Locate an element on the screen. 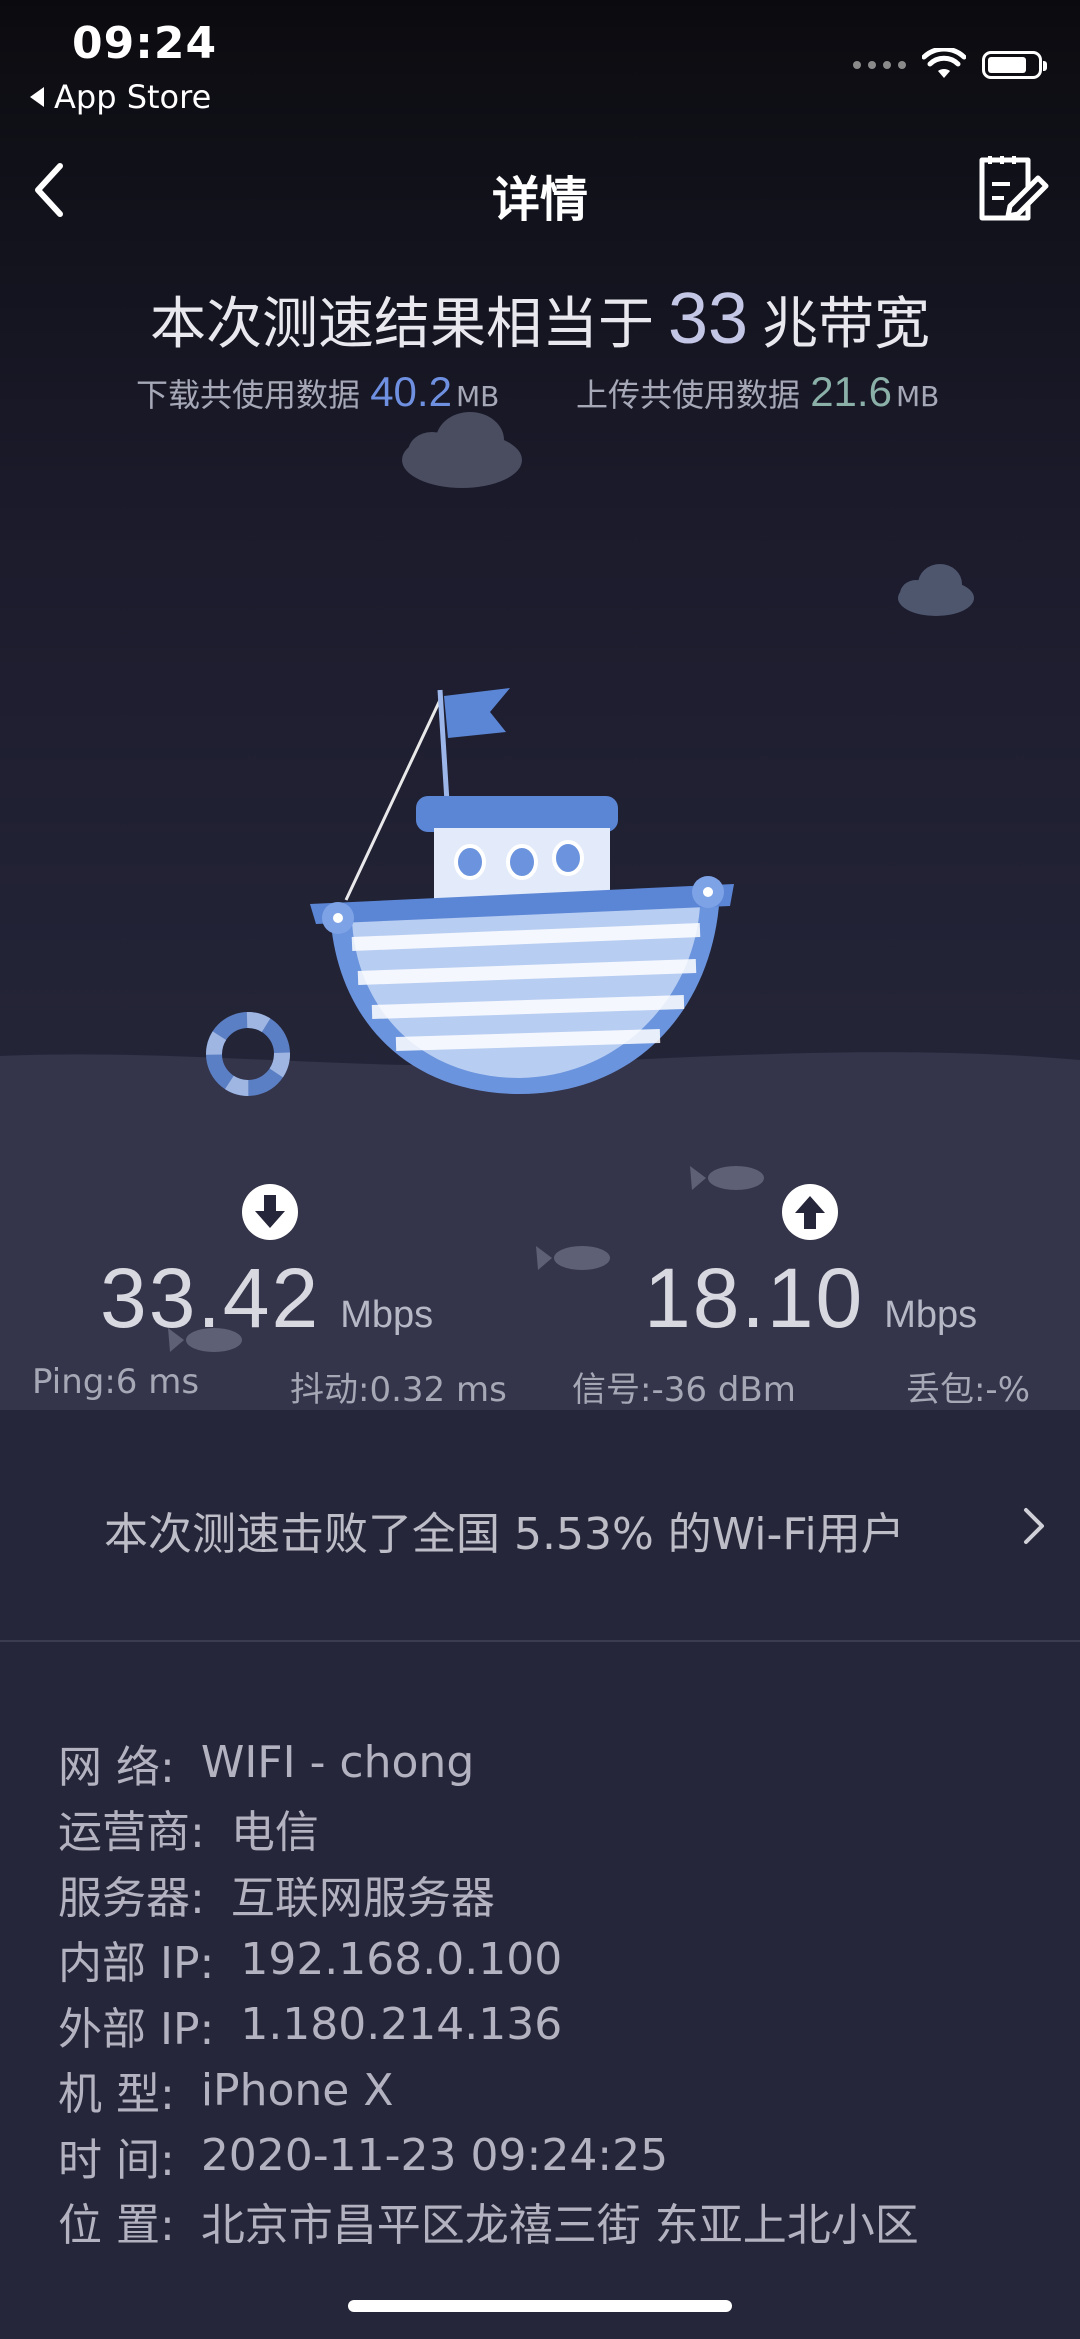 The width and height of the screenshot is (1080, 2339). cellular-signal-icon is located at coordinates (879, 65).